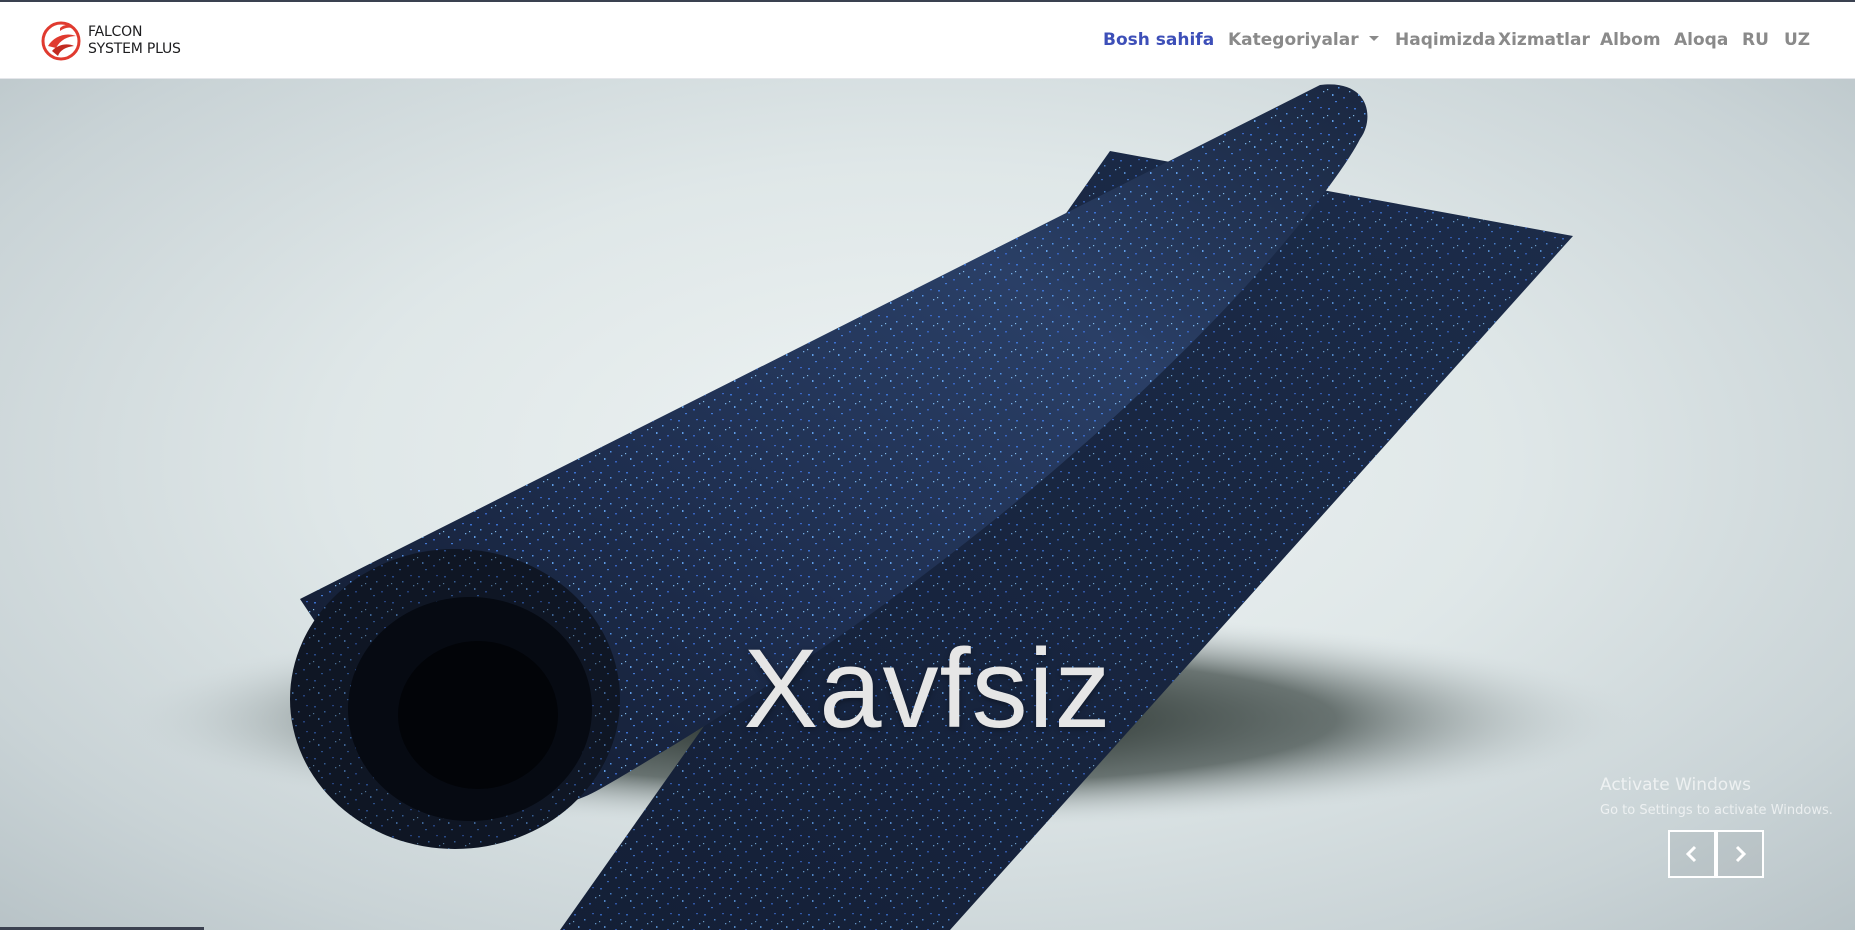 The width and height of the screenshot is (1855, 930). What do you see at coordinates (1445, 40) in the screenshot?
I see `nav-about: Haqimizda` at bounding box center [1445, 40].